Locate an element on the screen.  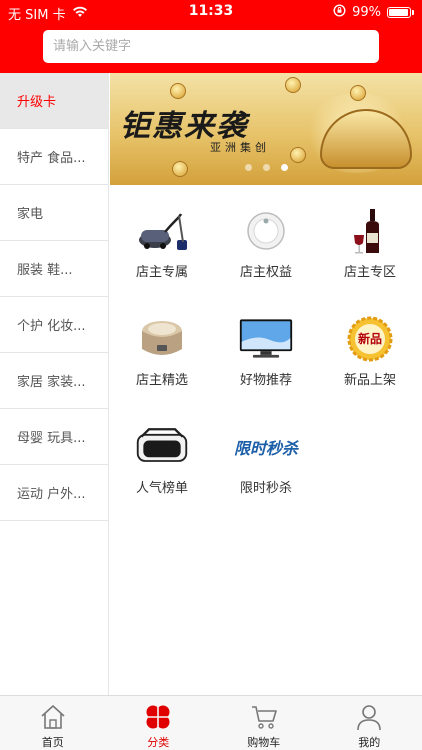
grid-item-label: 新品上架 is located at coordinates (369, 380).